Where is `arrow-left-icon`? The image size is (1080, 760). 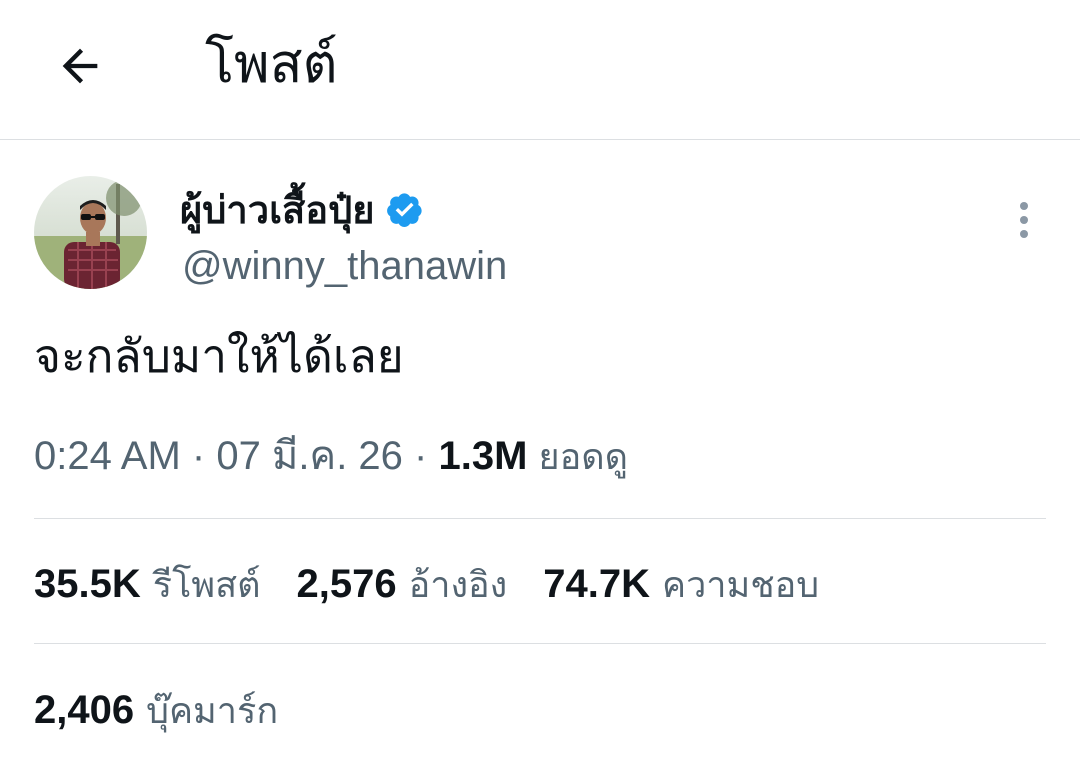
arrow-left-icon is located at coordinates (80, 66).